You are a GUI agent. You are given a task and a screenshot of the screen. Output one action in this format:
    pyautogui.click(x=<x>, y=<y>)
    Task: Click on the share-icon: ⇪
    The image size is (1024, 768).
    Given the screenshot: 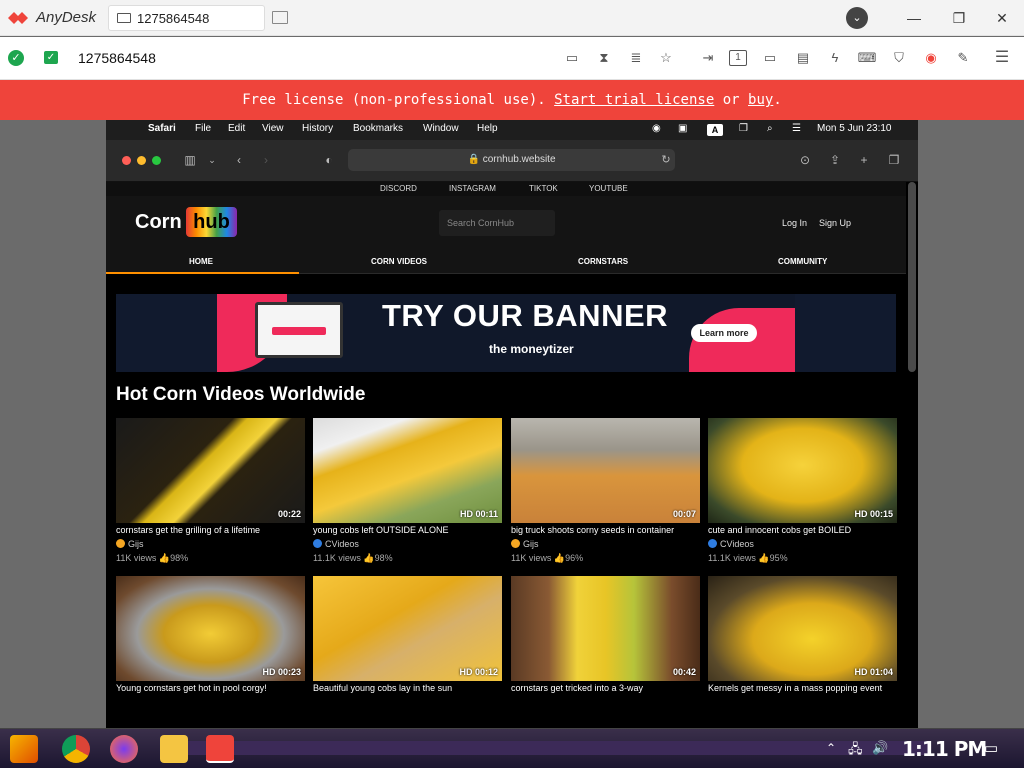 What is the action you would take?
    pyautogui.click(x=835, y=160)
    